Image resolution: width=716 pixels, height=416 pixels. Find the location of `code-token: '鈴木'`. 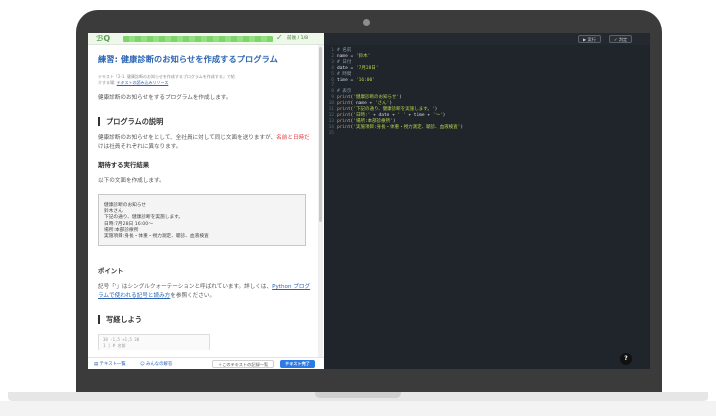

code-token: '鈴木' is located at coordinates (363, 56).